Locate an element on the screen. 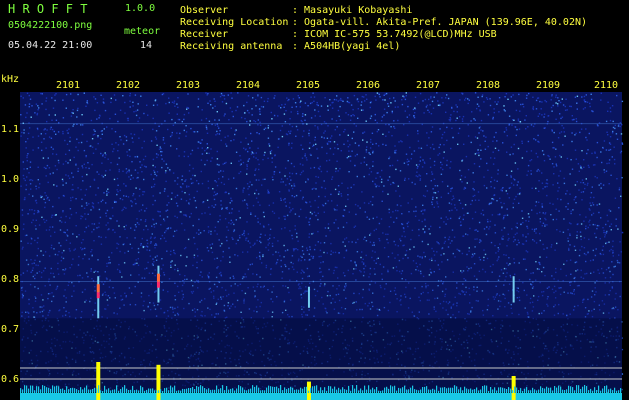 The image size is (629, 400). x-tick-label: 2109 is located at coordinates (548, 85).